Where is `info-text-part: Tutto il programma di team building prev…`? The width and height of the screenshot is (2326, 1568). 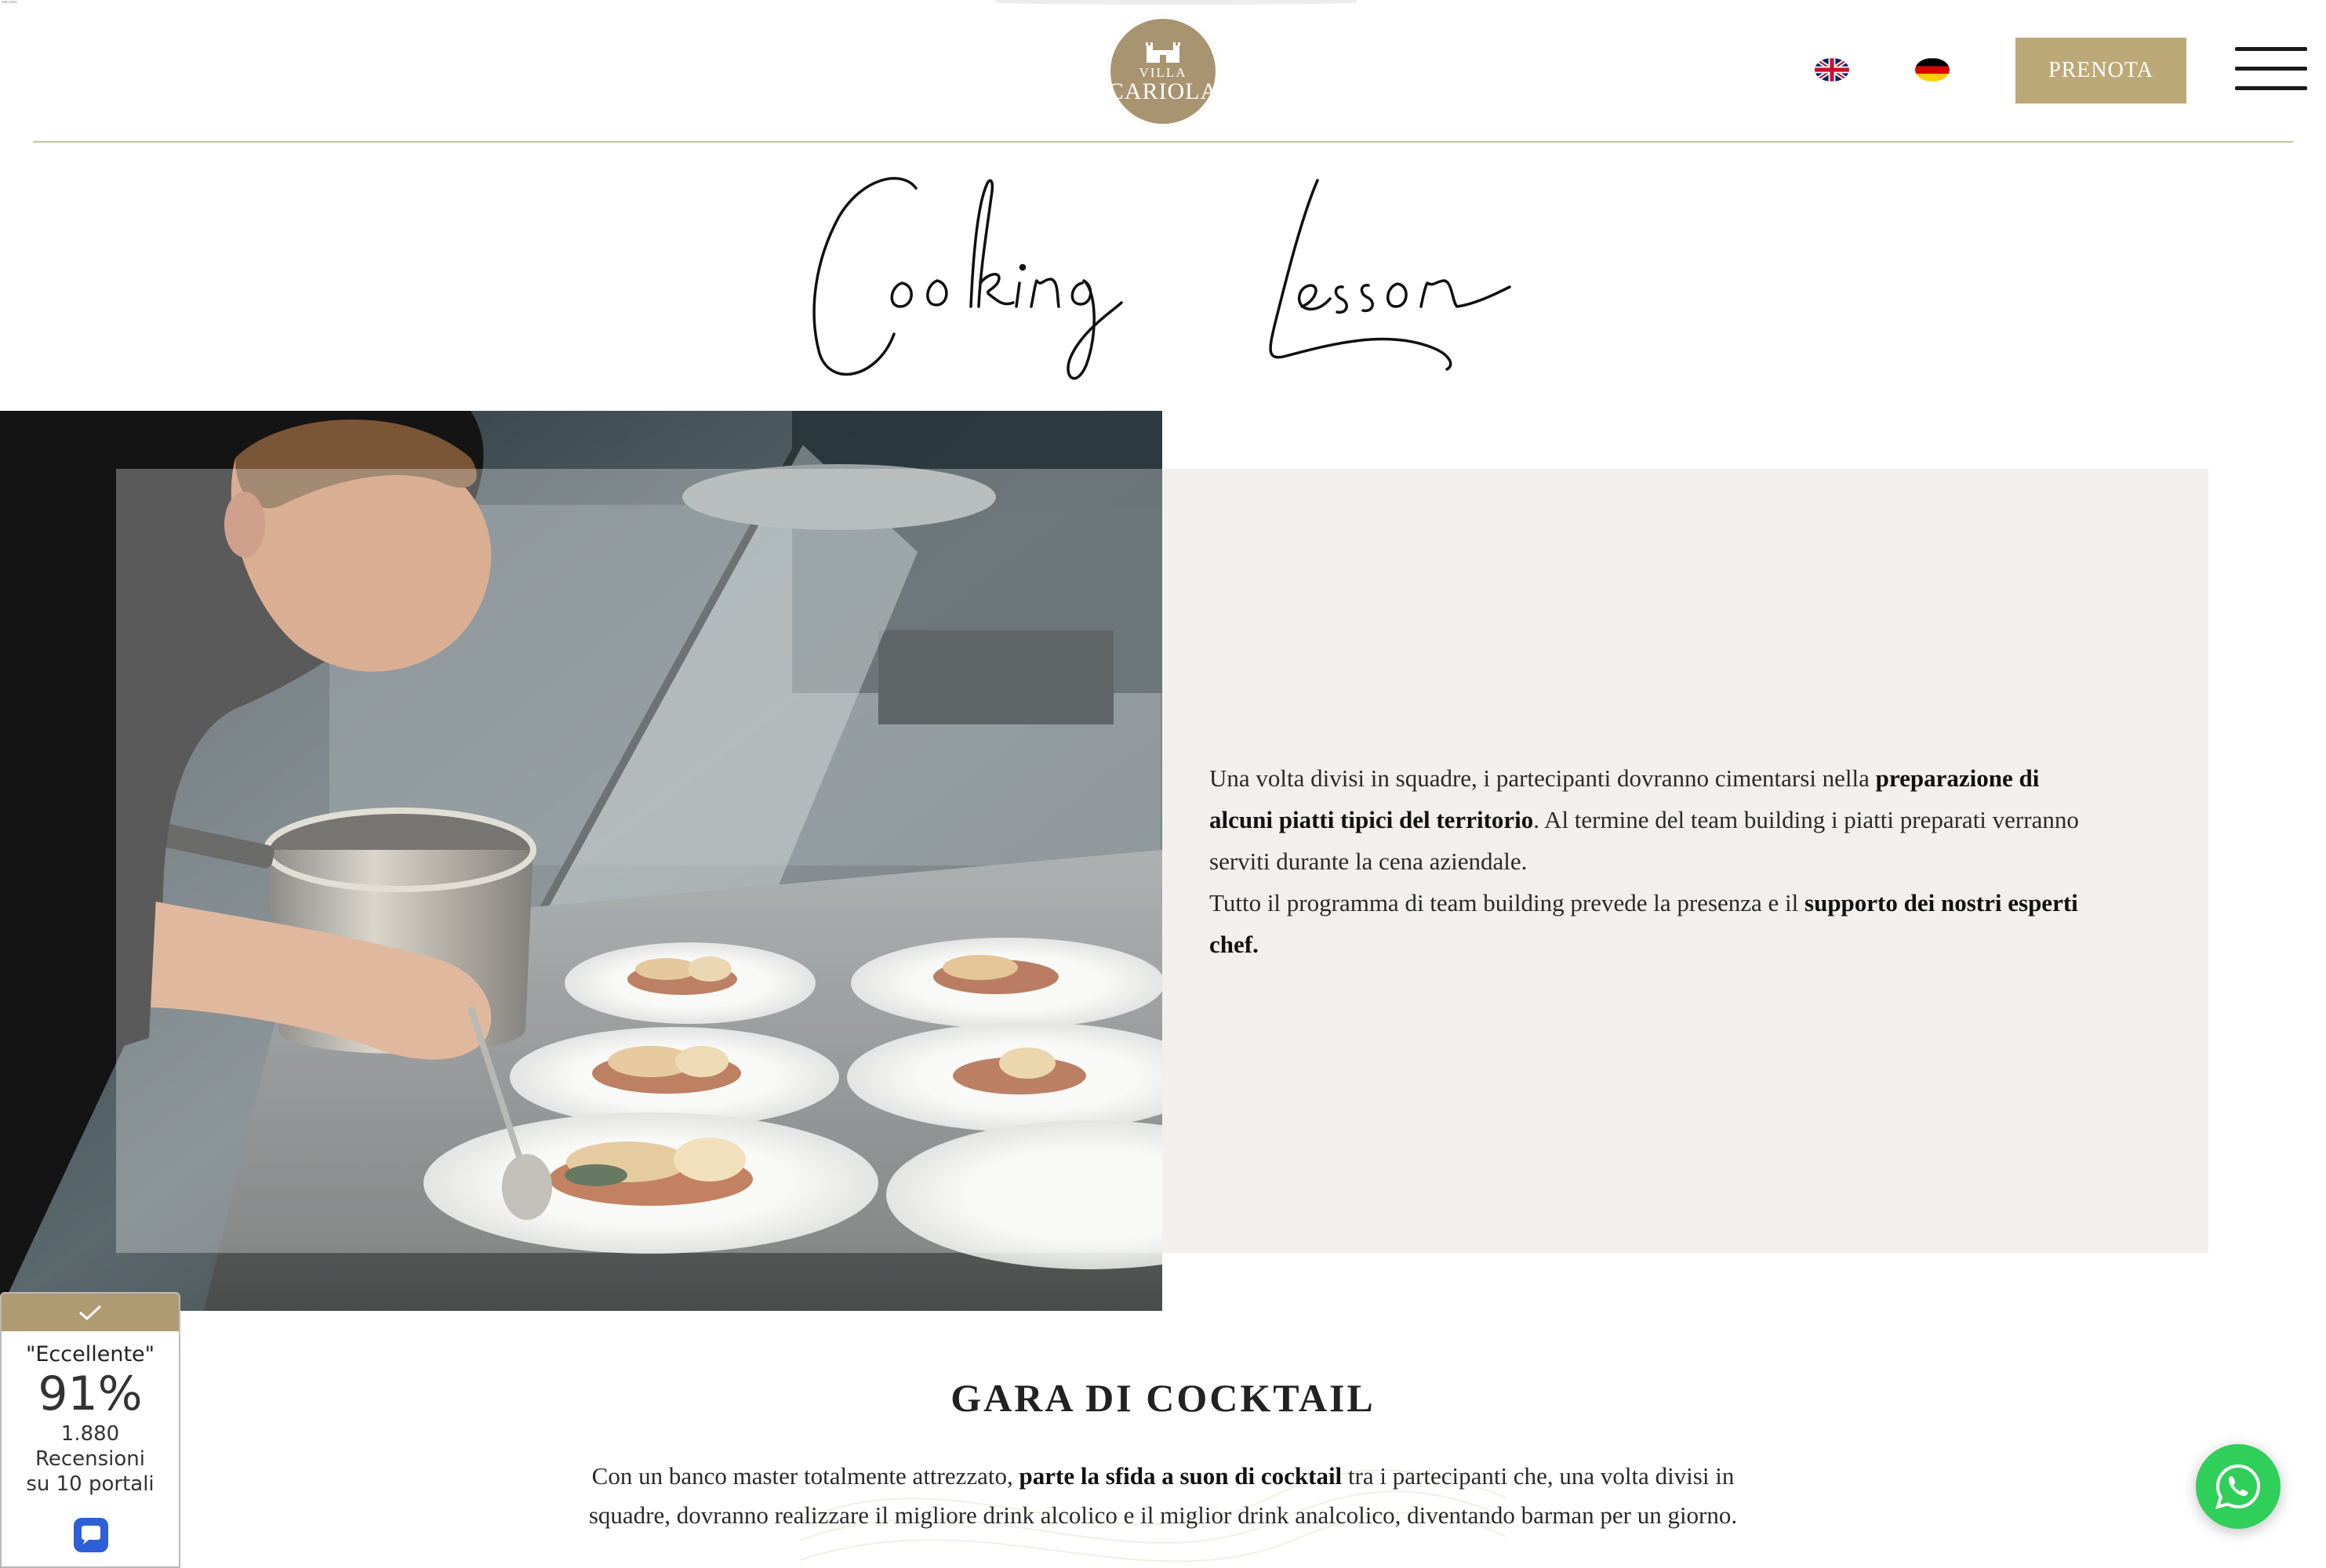 info-text-part: Tutto il programma di team building prev… is located at coordinates (1507, 902).